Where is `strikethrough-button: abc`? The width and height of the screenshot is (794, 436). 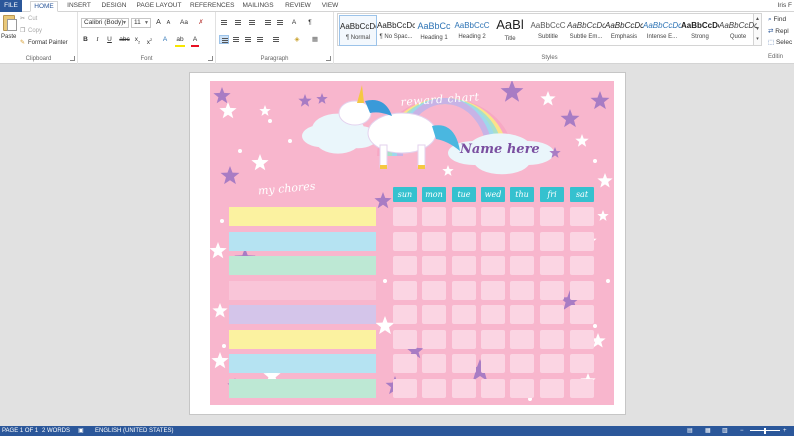
strikethrough-button: abc is located at coordinates (124, 40).